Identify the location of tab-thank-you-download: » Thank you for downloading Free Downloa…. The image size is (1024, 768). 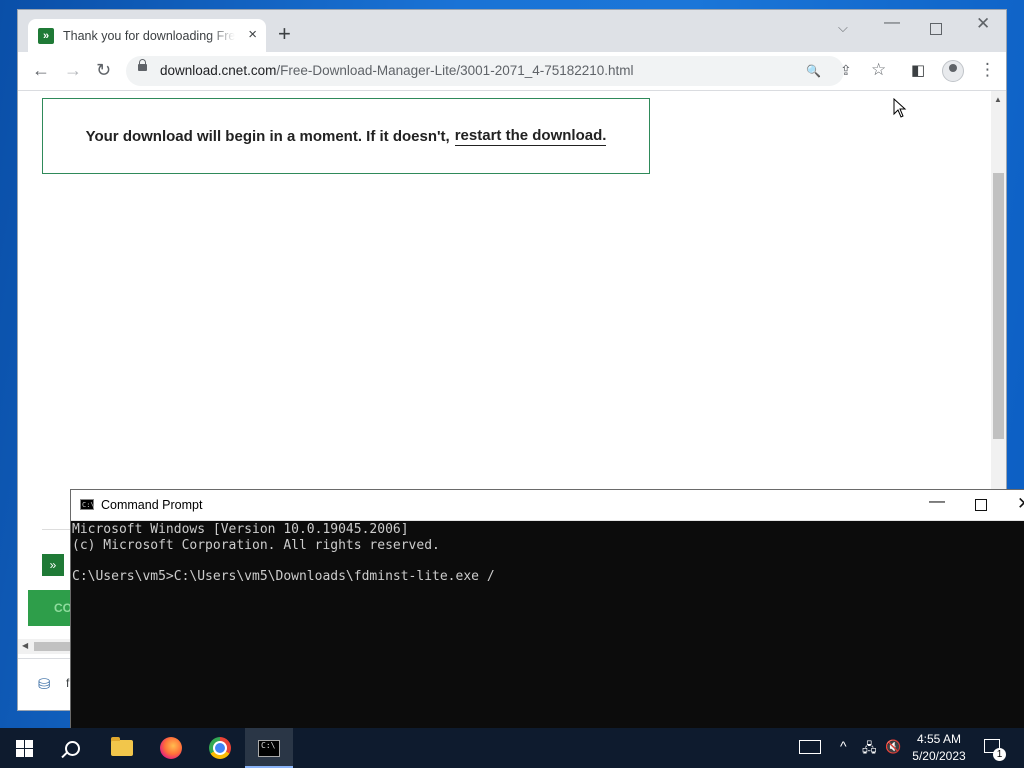
(147, 35).